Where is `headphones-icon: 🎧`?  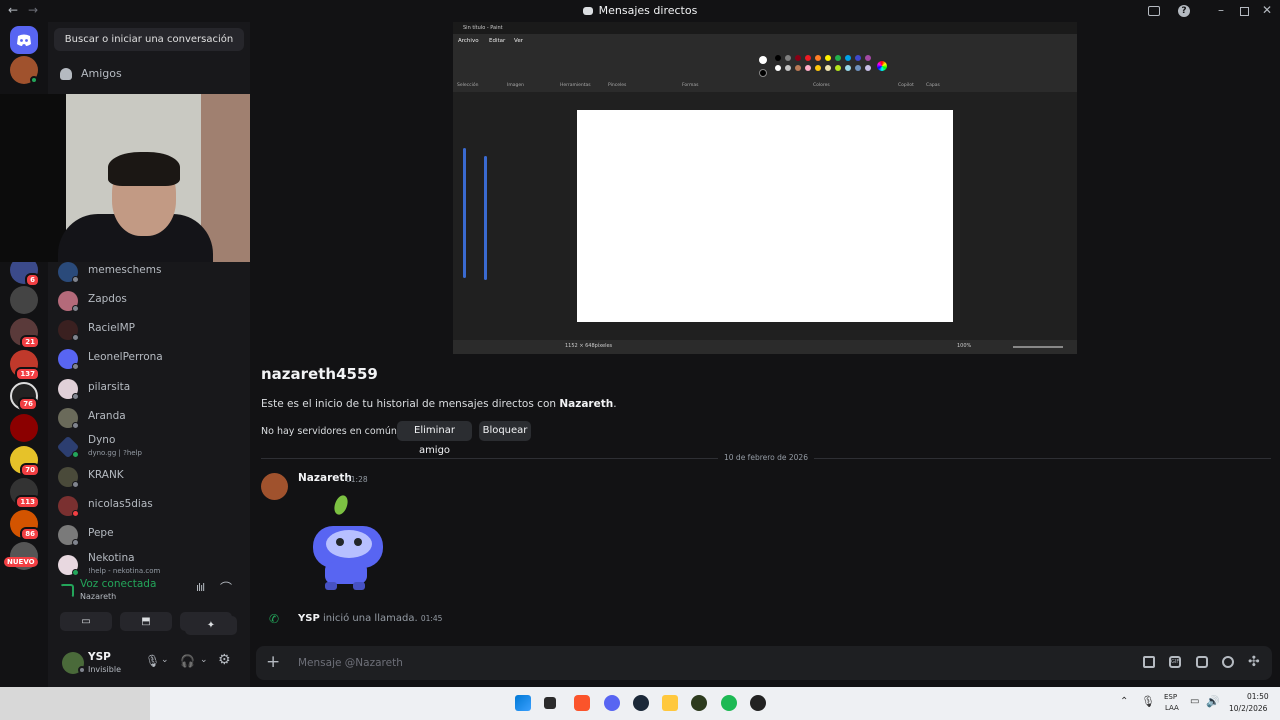 headphones-icon: 🎧 is located at coordinates (187, 661).